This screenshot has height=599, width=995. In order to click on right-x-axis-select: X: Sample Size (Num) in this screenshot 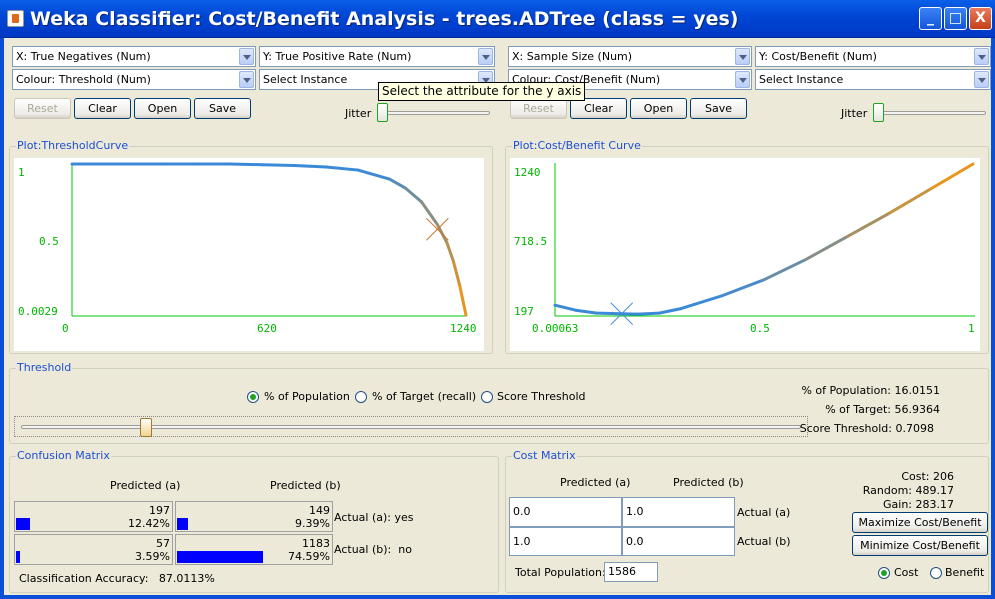, I will do `click(630, 56)`.